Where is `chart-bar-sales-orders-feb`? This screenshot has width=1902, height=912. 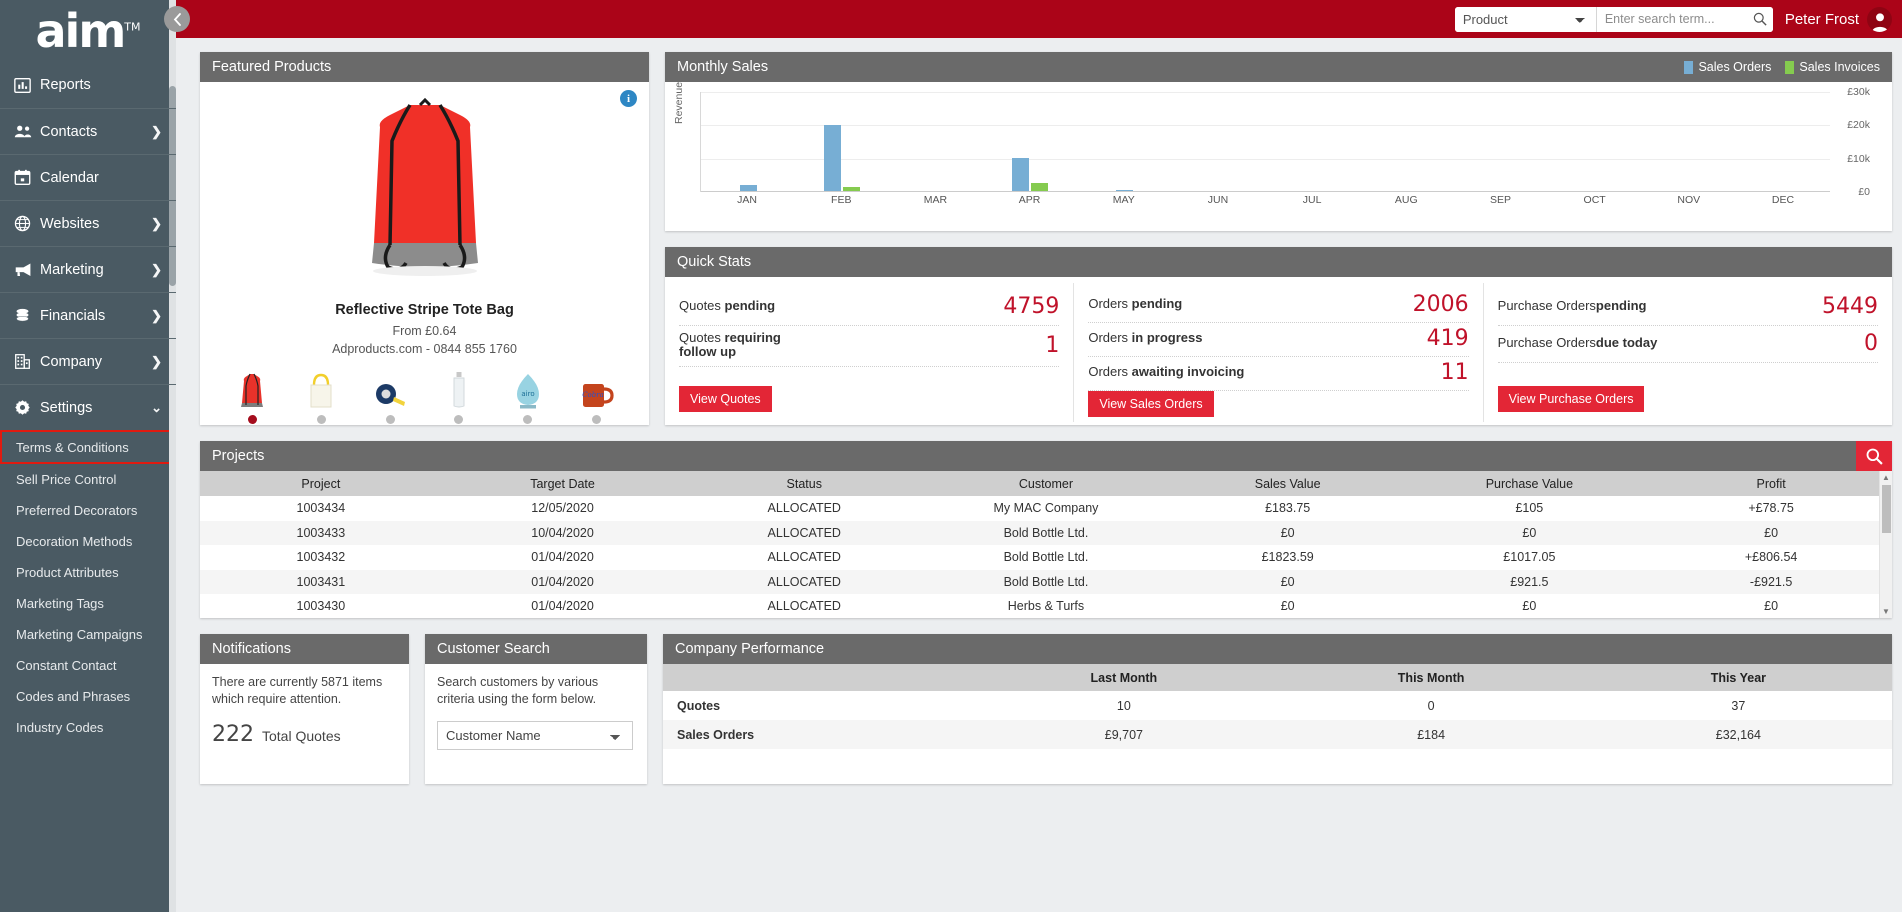
chart-bar-sales-orders-feb is located at coordinates (833, 158).